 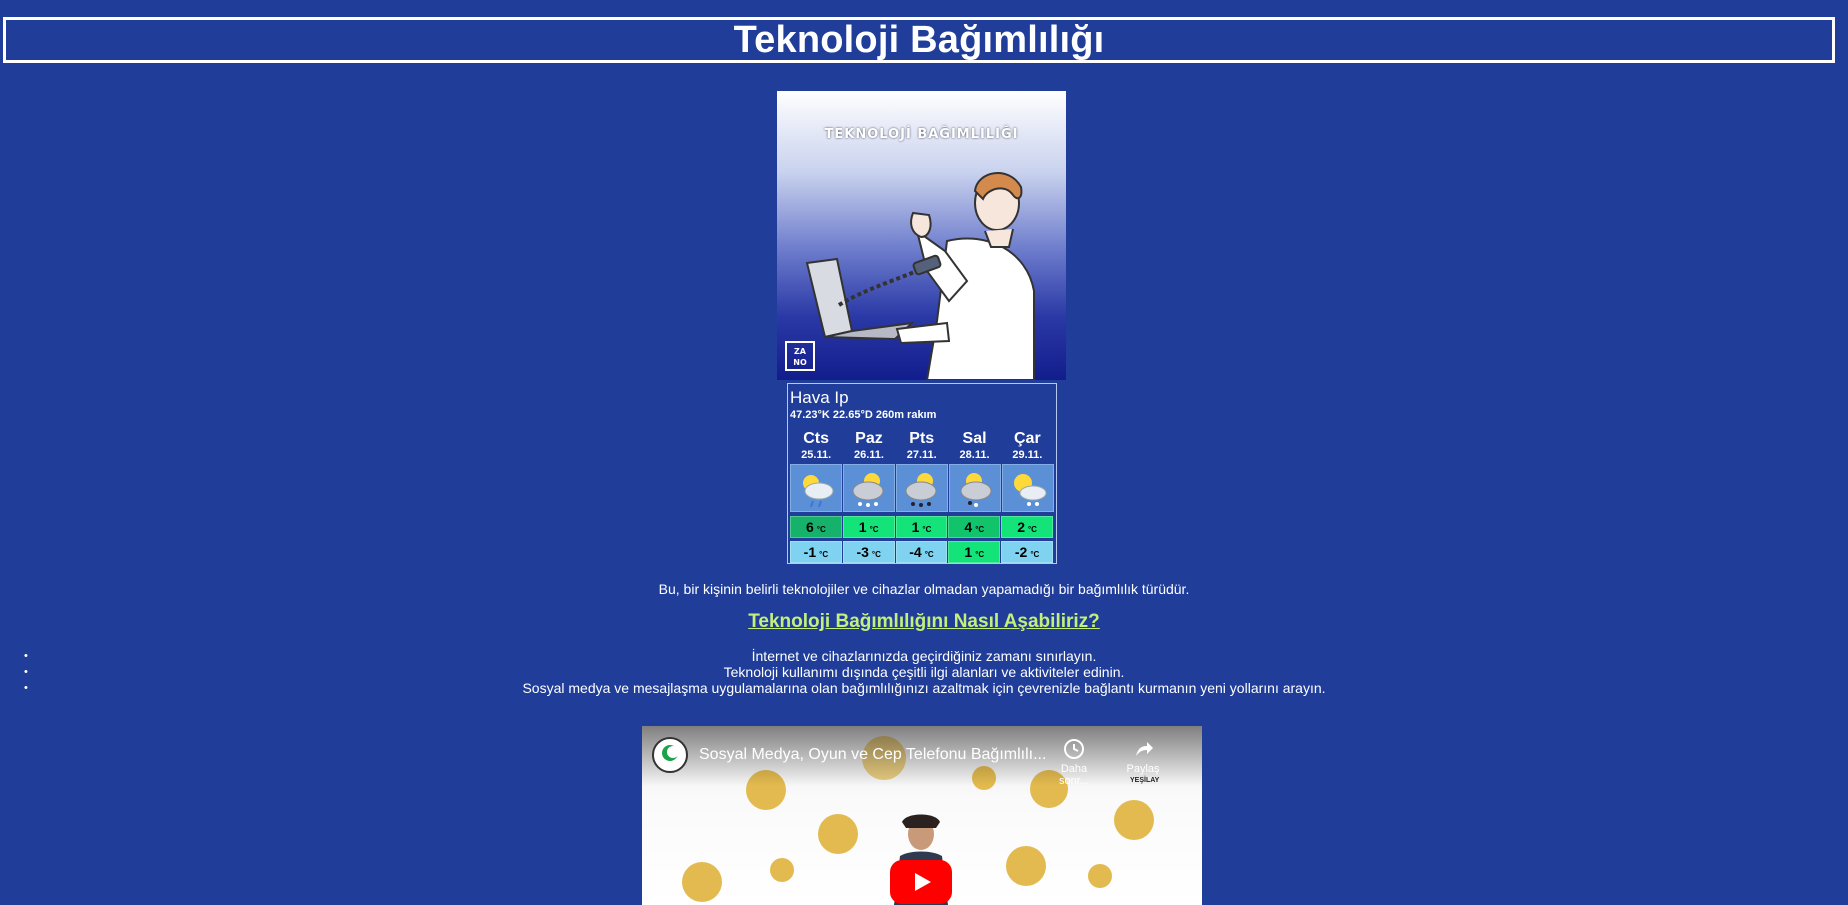 I want to click on share-label: Paylaş, so click(x=1143, y=769).